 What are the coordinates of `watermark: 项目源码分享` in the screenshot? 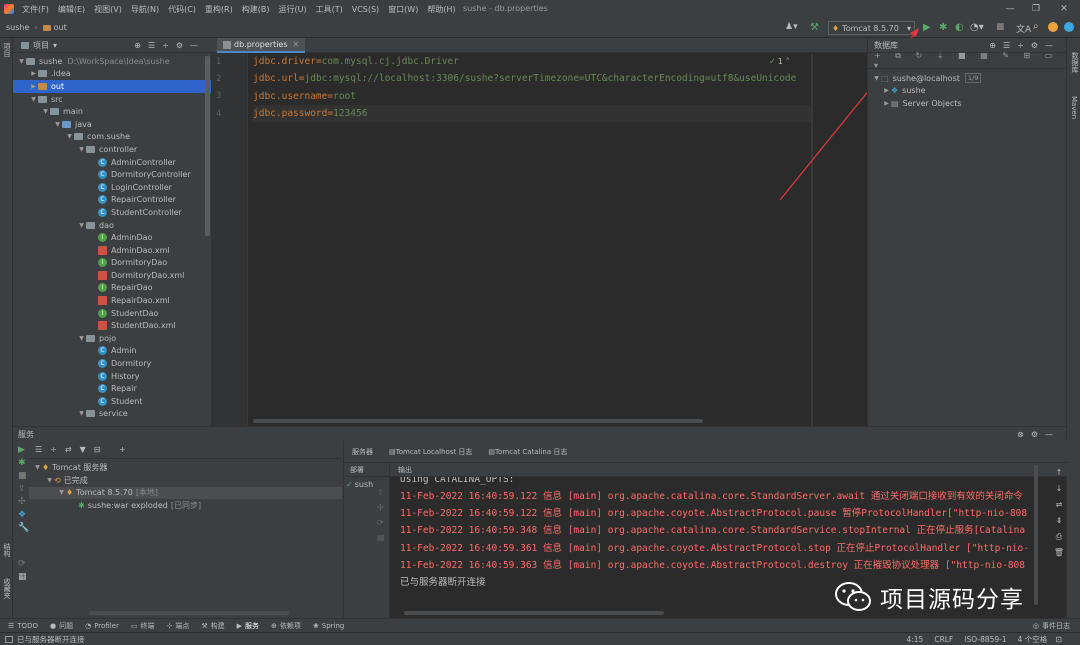 It's located at (939, 597).